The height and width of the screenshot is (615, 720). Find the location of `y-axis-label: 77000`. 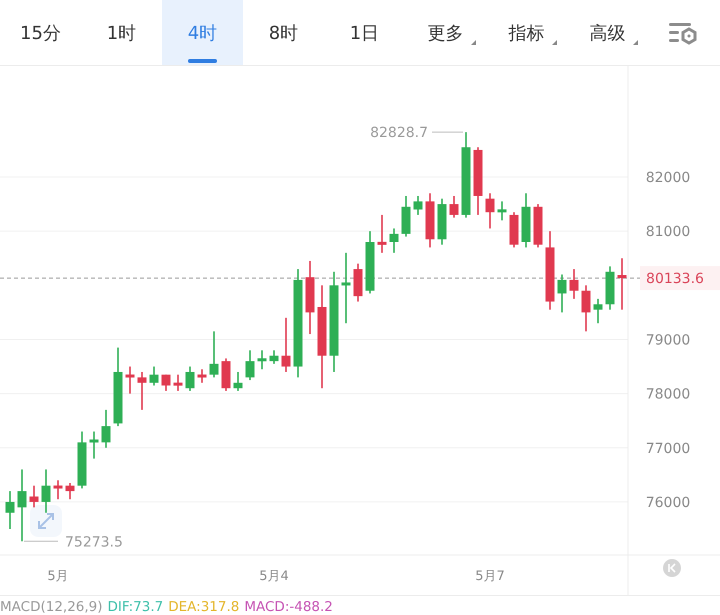

y-axis-label: 77000 is located at coordinates (668, 448).